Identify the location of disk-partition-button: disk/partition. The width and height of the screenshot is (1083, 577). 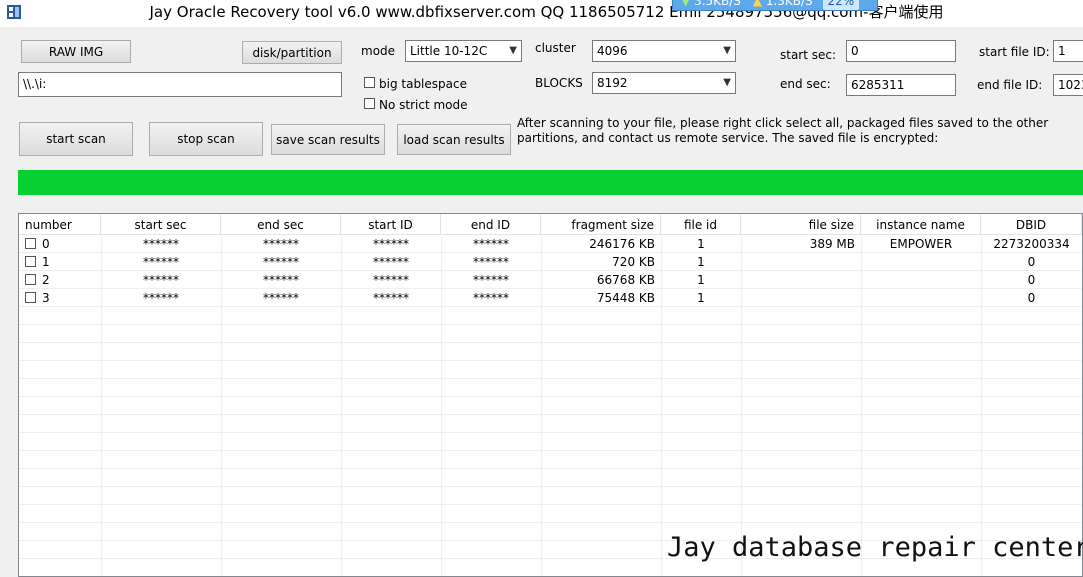
(292, 52).